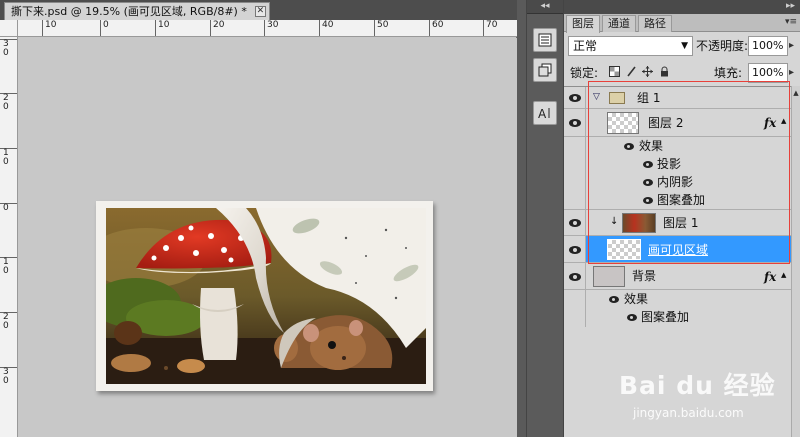 The image size is (800, 437). Describe the element at coordinates (665, 317) in the screenshot. I see `effect-name: 图案叠加` at that location.